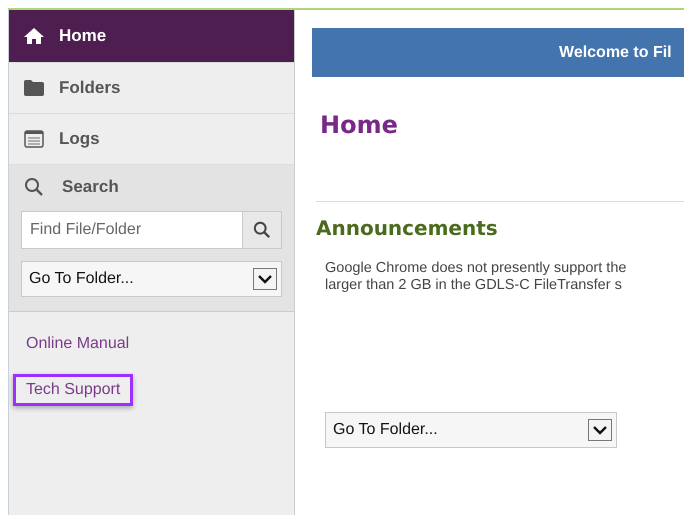 The width and height of the screenshot is (684, 515). I want to click on search-icon, so click(34, 187).